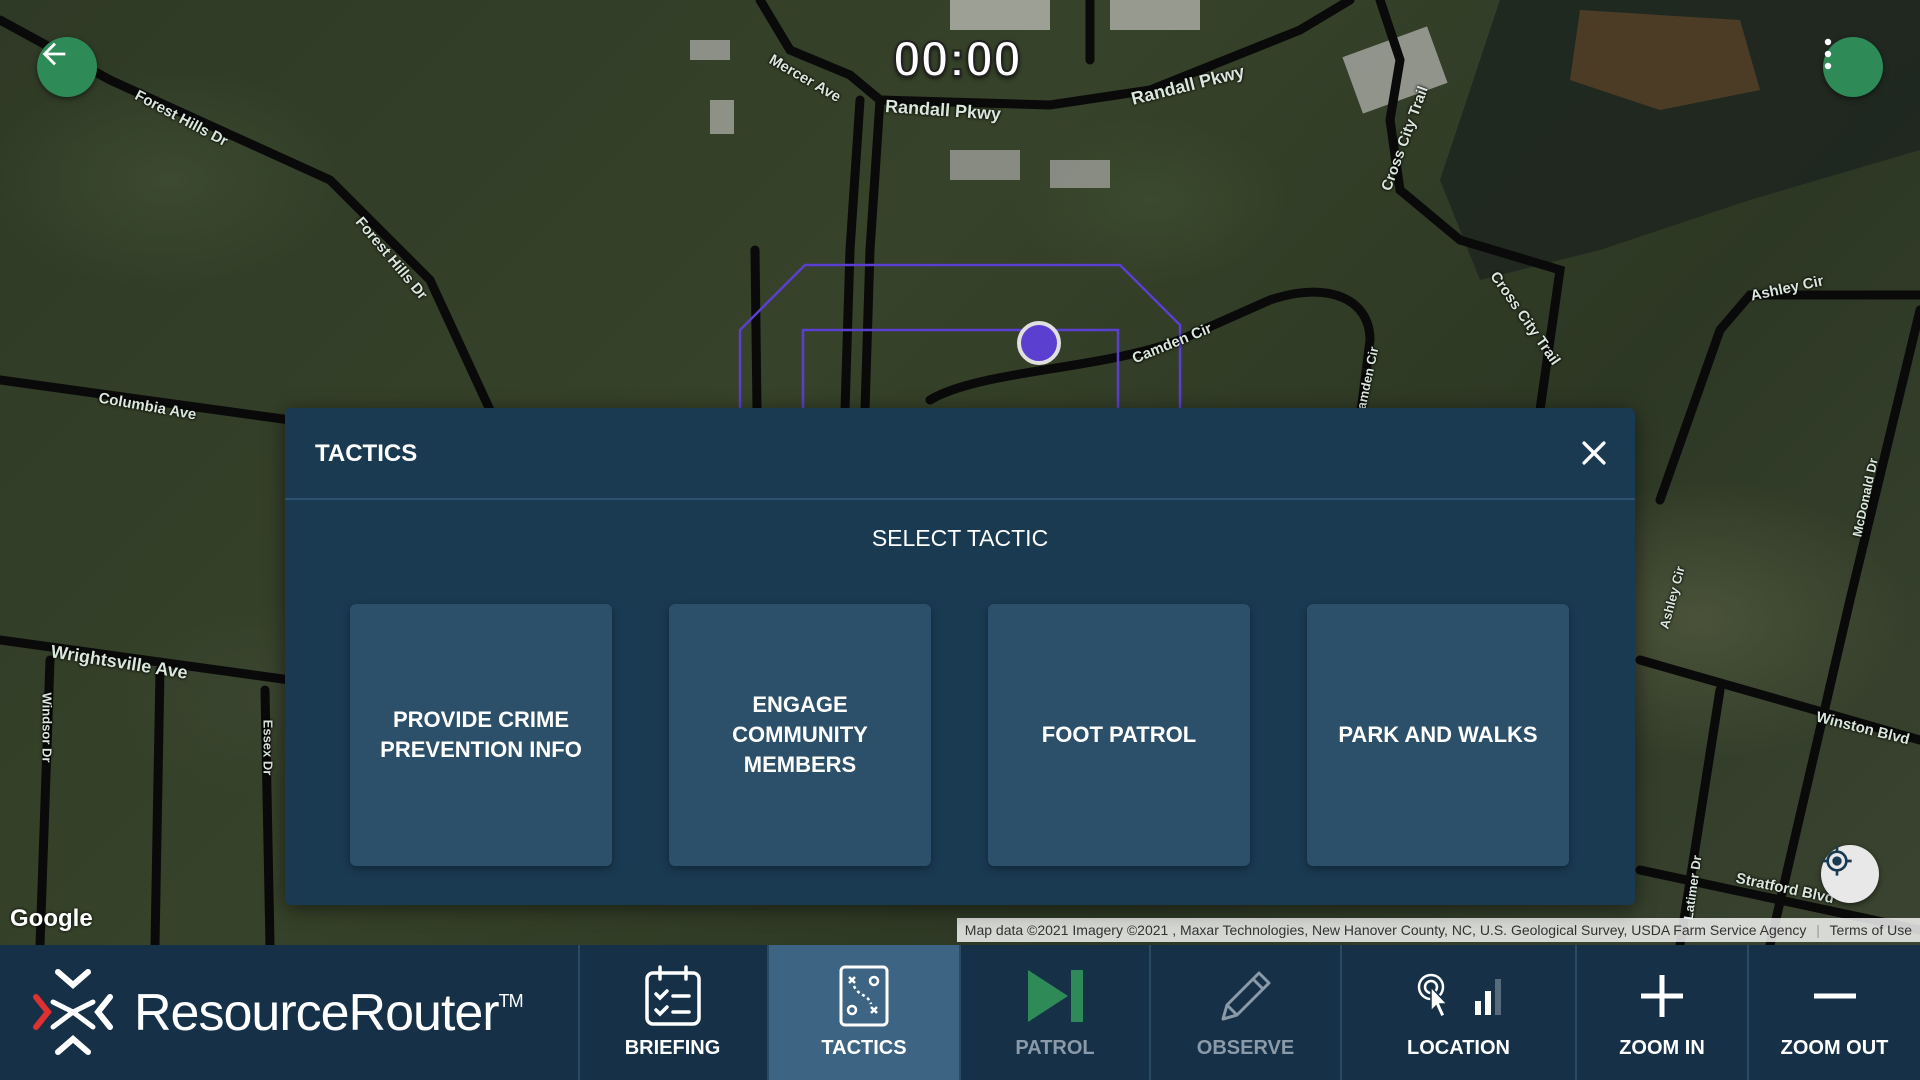  What do you see at coordinates (73, 1012) in the screenshot?
I see `resourcerouter-logo-icon` at bounding box center [73, 1012].